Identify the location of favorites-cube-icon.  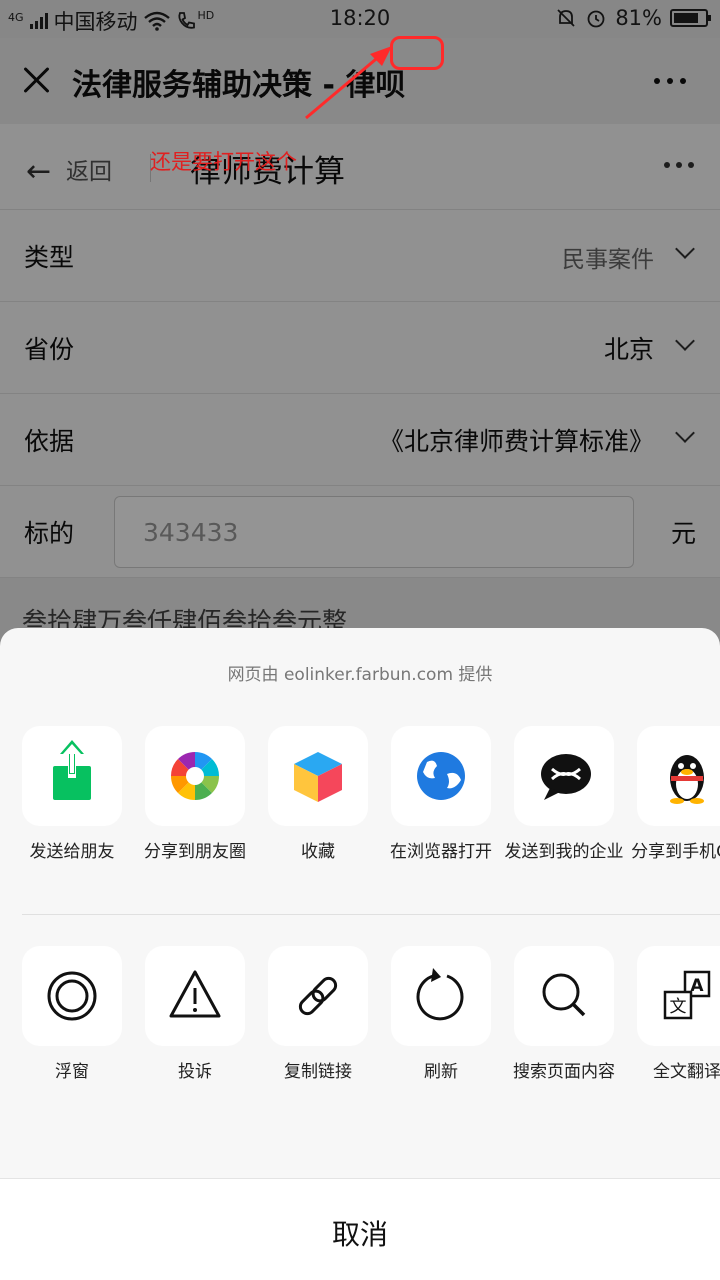
(318, 776).